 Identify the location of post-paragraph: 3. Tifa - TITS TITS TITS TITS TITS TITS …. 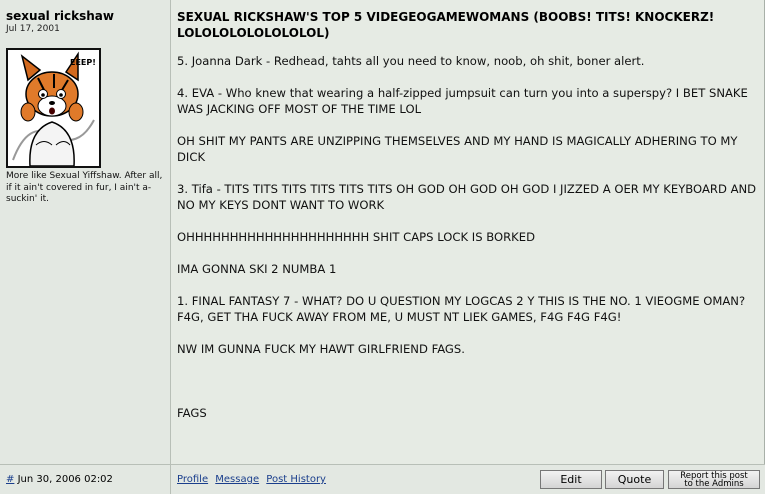
(467, 197).